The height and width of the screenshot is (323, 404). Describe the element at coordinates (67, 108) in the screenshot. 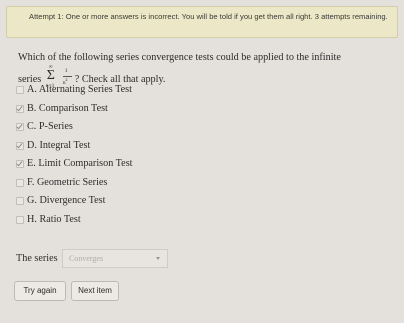

I see `option-b-label: B. Comparison Test` at that location.